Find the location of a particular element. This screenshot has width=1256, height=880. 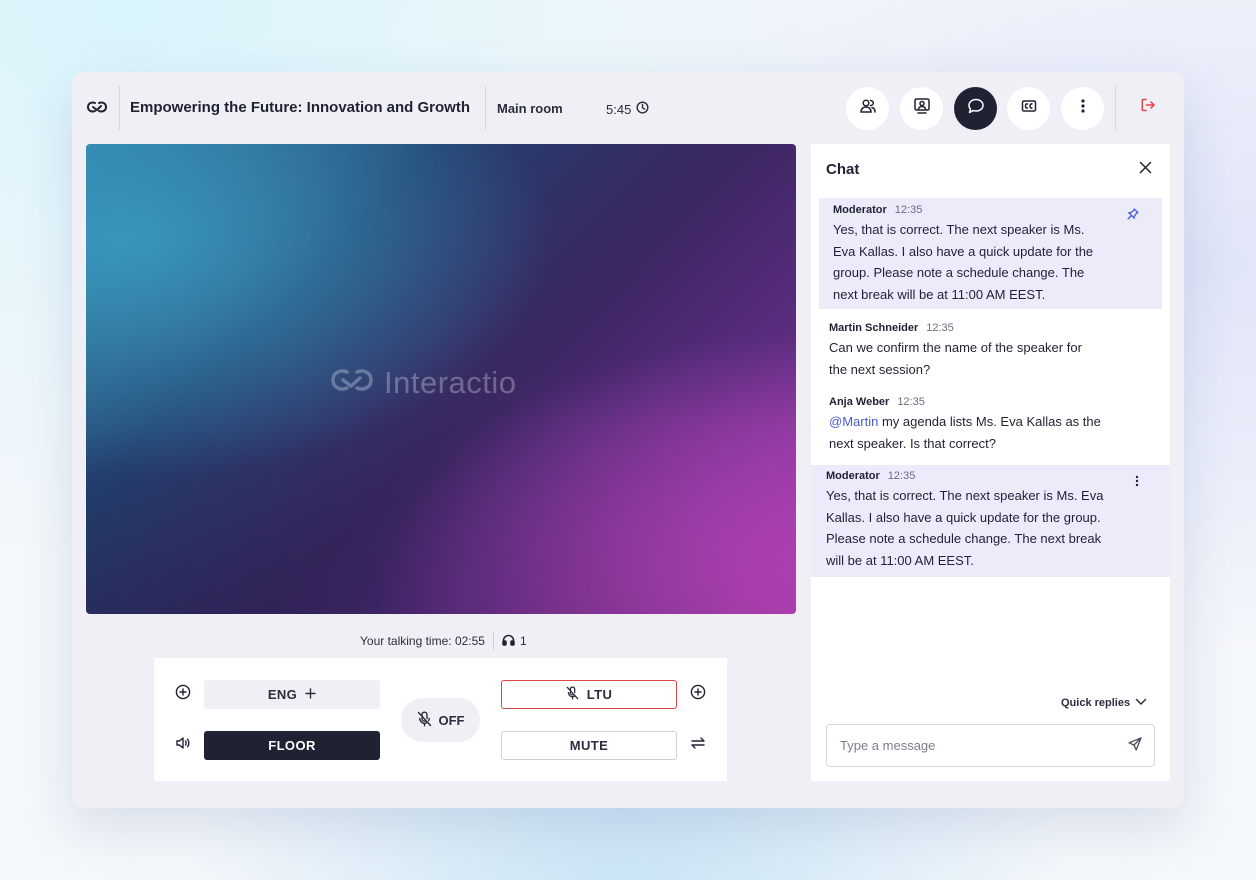

listeners-value: 1 is located at coordinates (523, 641).